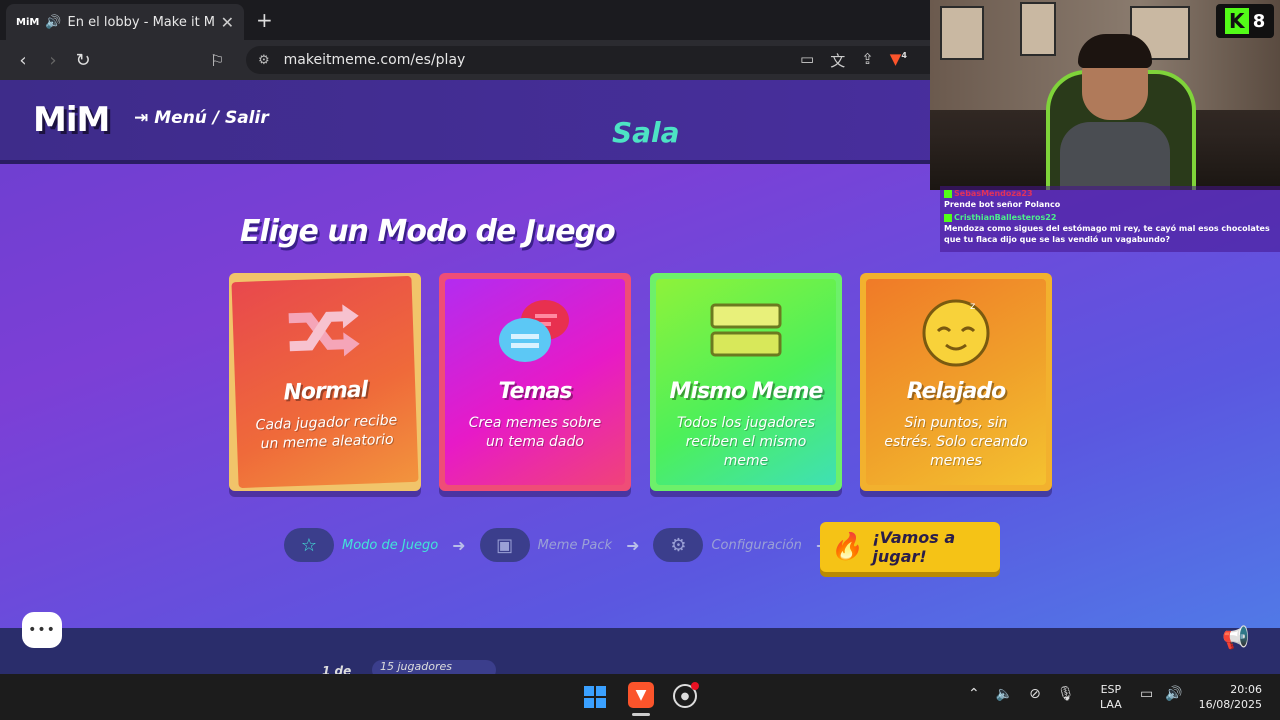 The height and width of the screenshot is (720, 1280). I want to click on svg-text: z, so click(972, 306).